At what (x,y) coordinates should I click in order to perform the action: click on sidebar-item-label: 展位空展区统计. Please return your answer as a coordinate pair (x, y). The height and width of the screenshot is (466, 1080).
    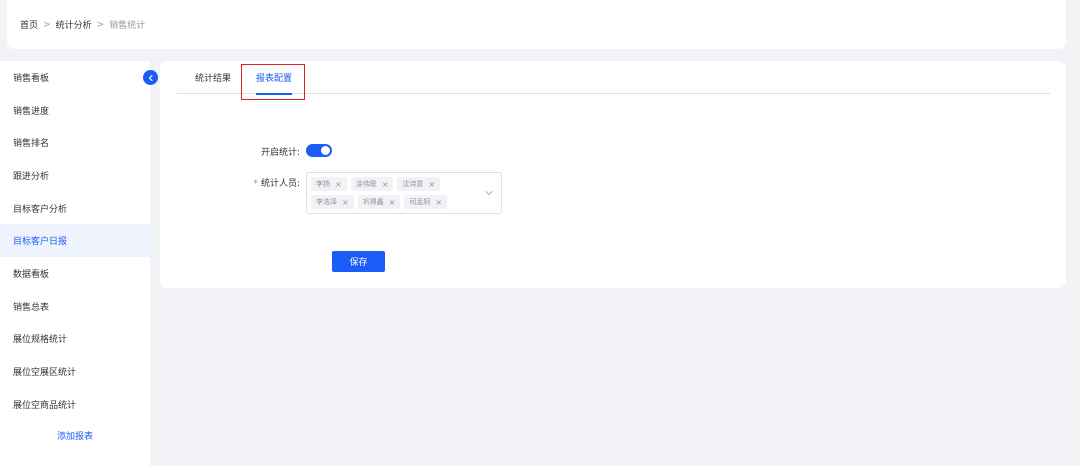
    Looking at the image, I should click on (45, 373).